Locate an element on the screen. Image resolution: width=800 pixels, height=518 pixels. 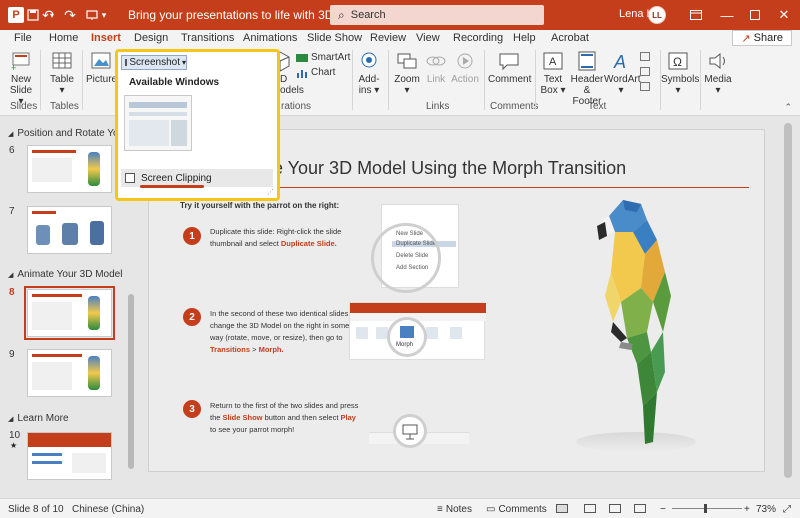
avatar: LL is located at coordinates (657, 15).